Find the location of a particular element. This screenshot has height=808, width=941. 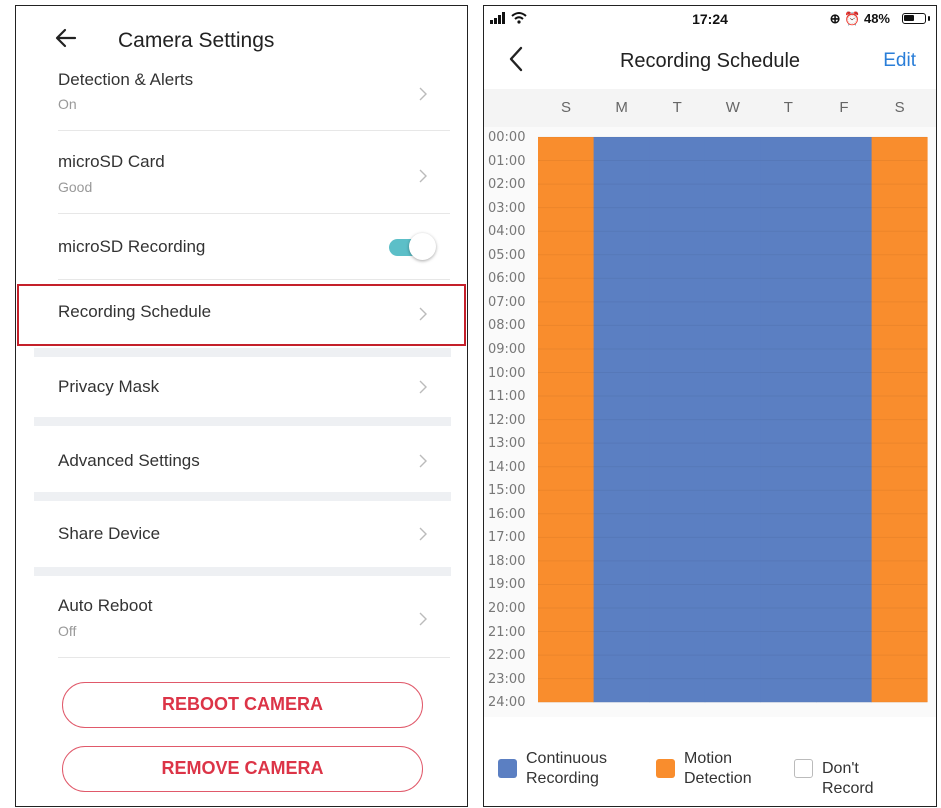

hour-label: 02:00 is located at coordinates (507, 185).